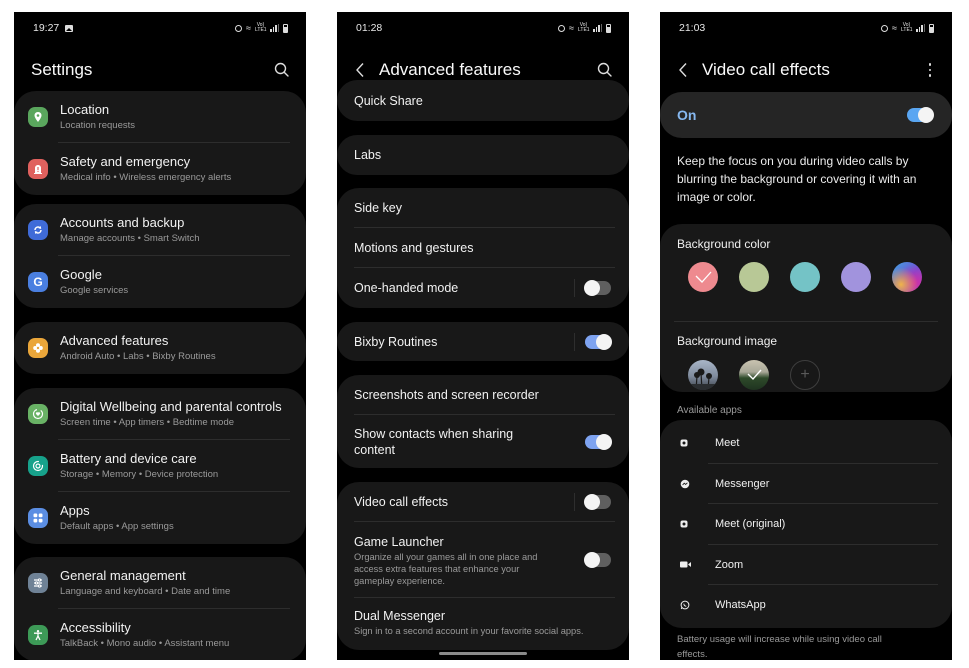  Describe the element at coordinates (685, 524) in the screenshot. I see `meet-original-icon` at that location.